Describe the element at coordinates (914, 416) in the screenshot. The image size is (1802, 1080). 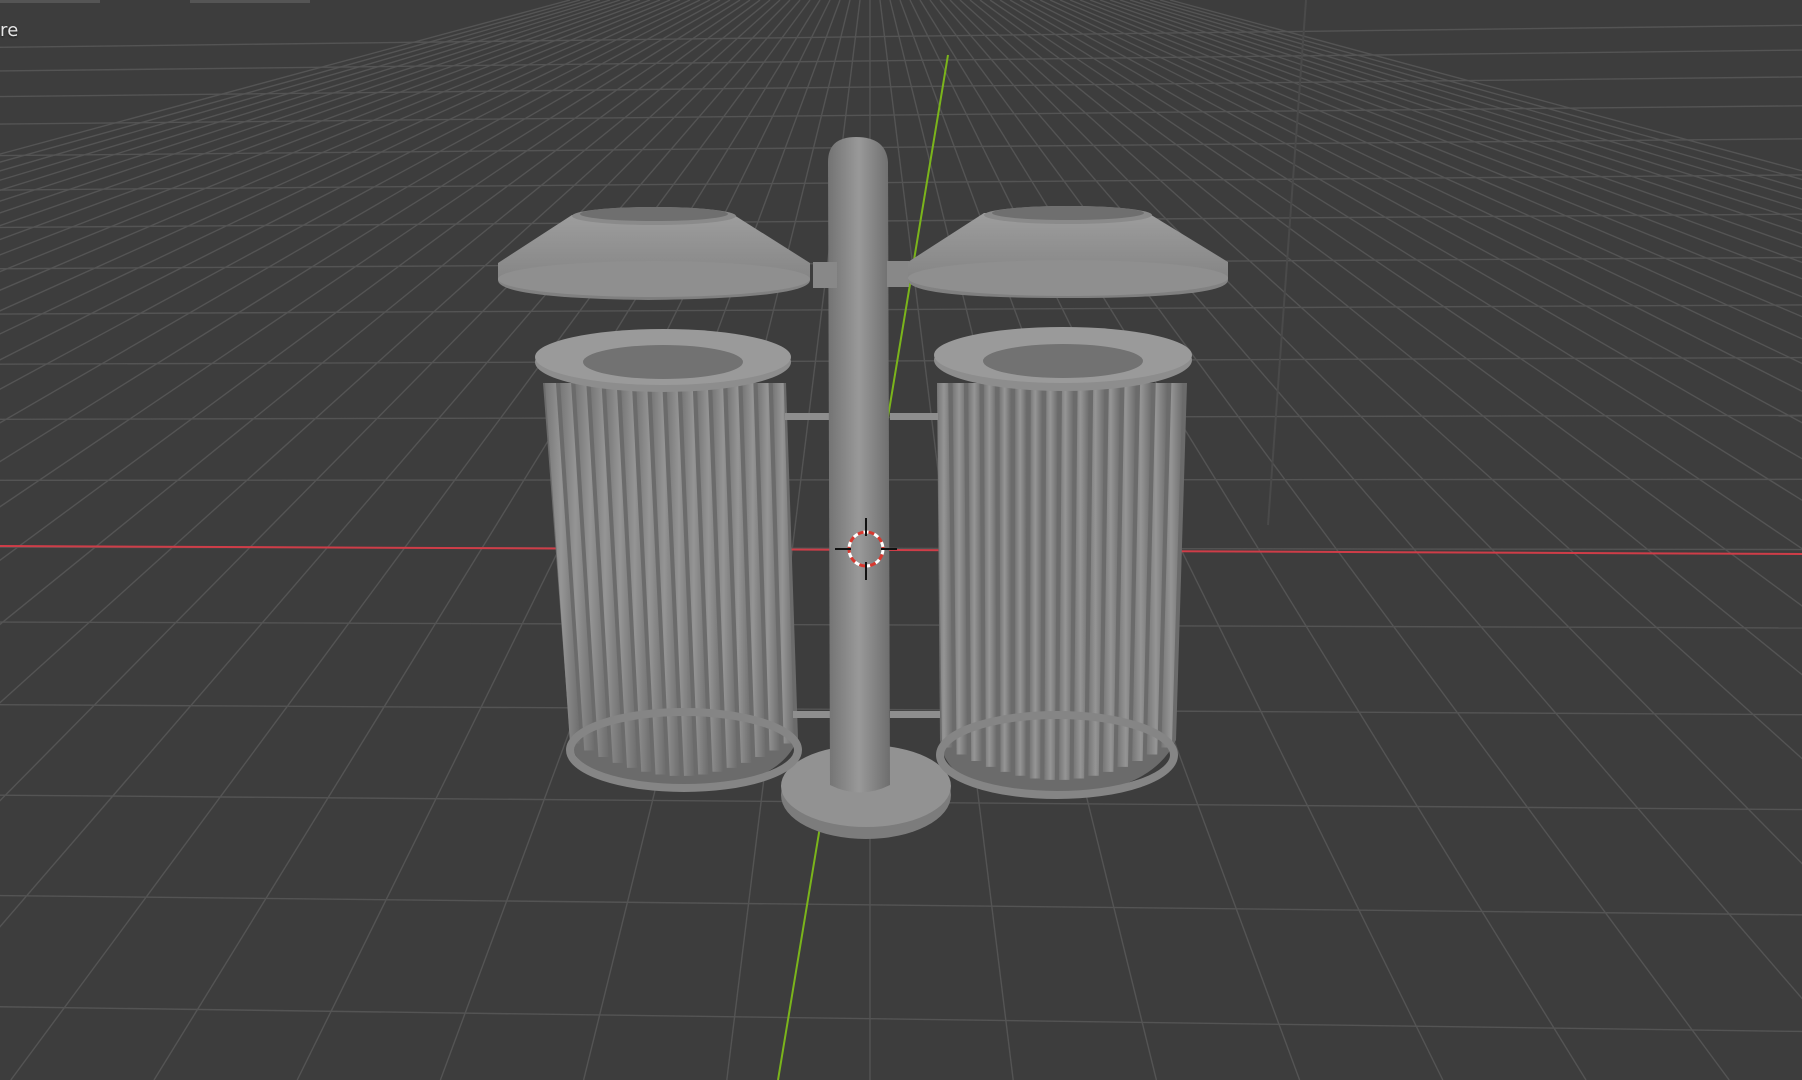
I see `upper-right-rod` at that location.